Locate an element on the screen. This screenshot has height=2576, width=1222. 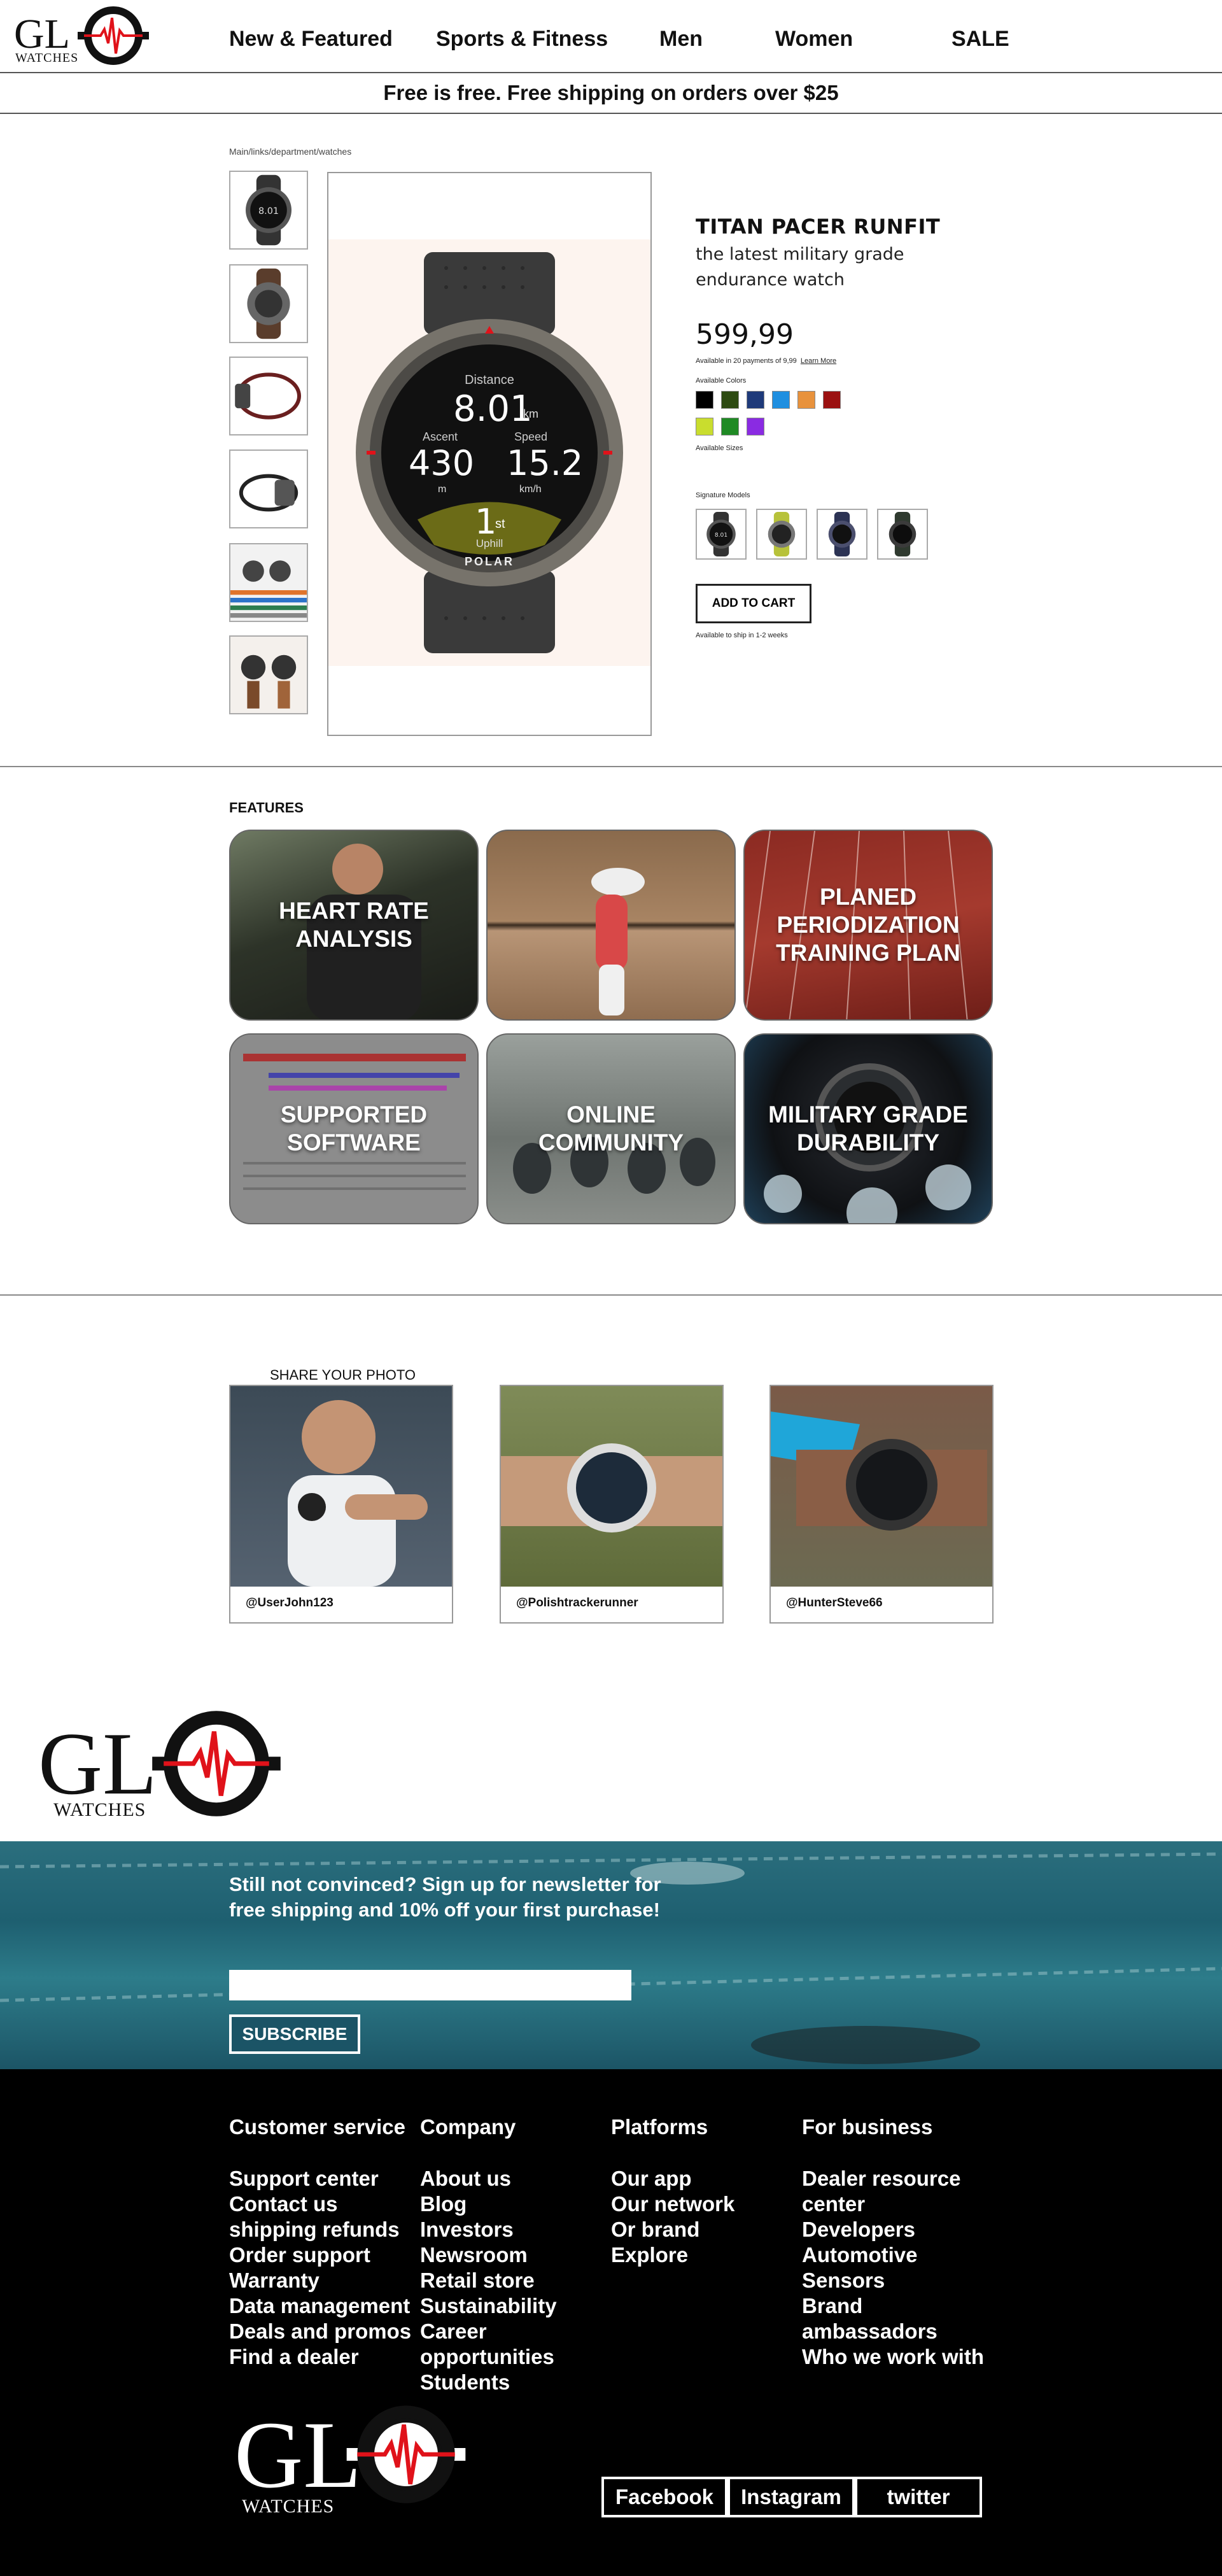
nav-men: Men is located at coordinates (681, 39).